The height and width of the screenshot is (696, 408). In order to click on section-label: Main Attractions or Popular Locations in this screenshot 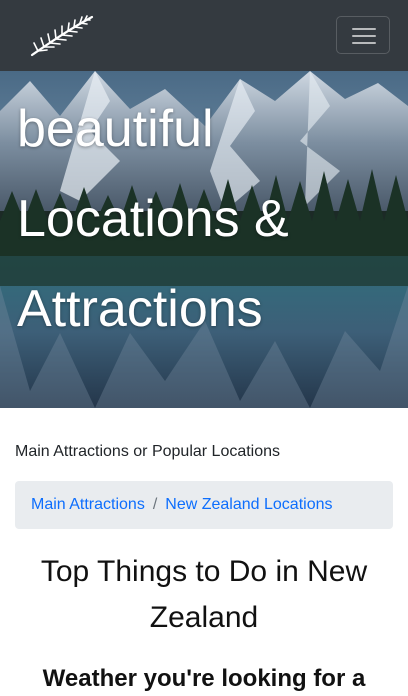, I will do `click(148, 451)`.